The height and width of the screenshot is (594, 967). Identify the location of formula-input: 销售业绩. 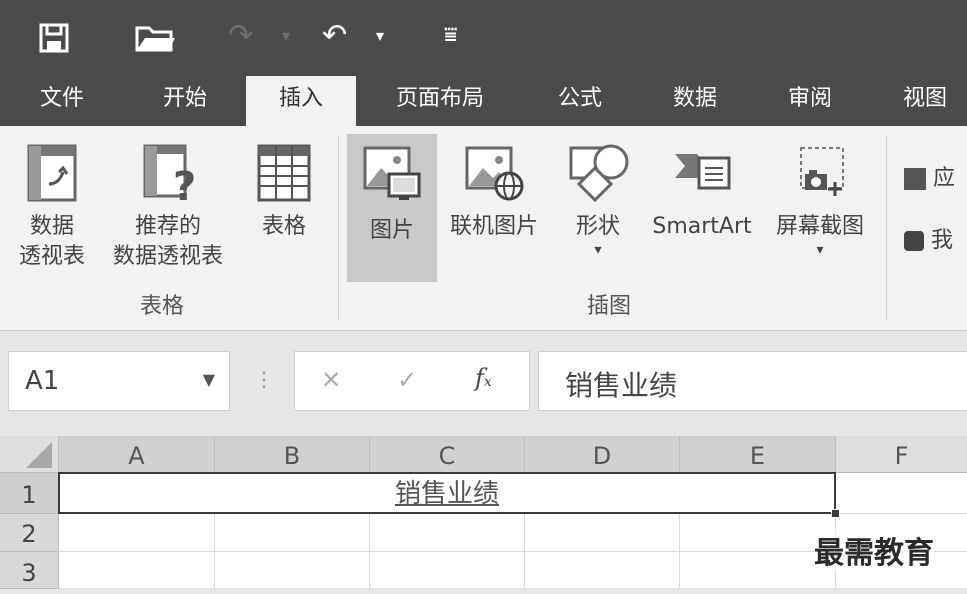
(752, 381).